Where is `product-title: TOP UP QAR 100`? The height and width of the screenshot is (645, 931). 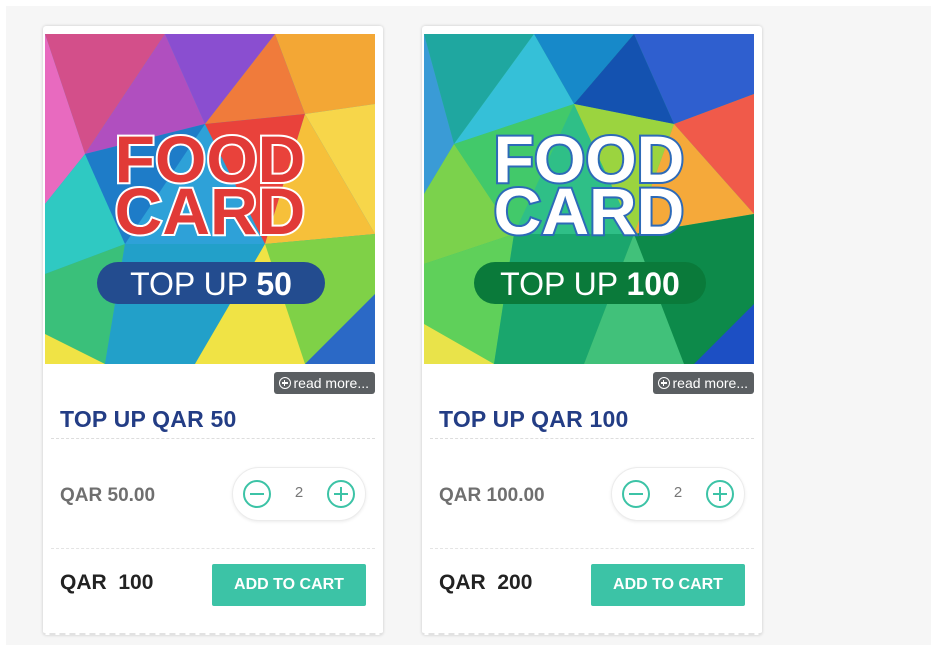
product-title: TOP UP QAR 100 is located at coordinates (533, 419).